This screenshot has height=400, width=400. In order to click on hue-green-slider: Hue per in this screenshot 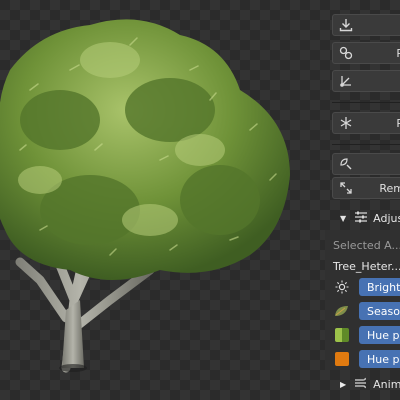, I will do `click(379, 335)`.